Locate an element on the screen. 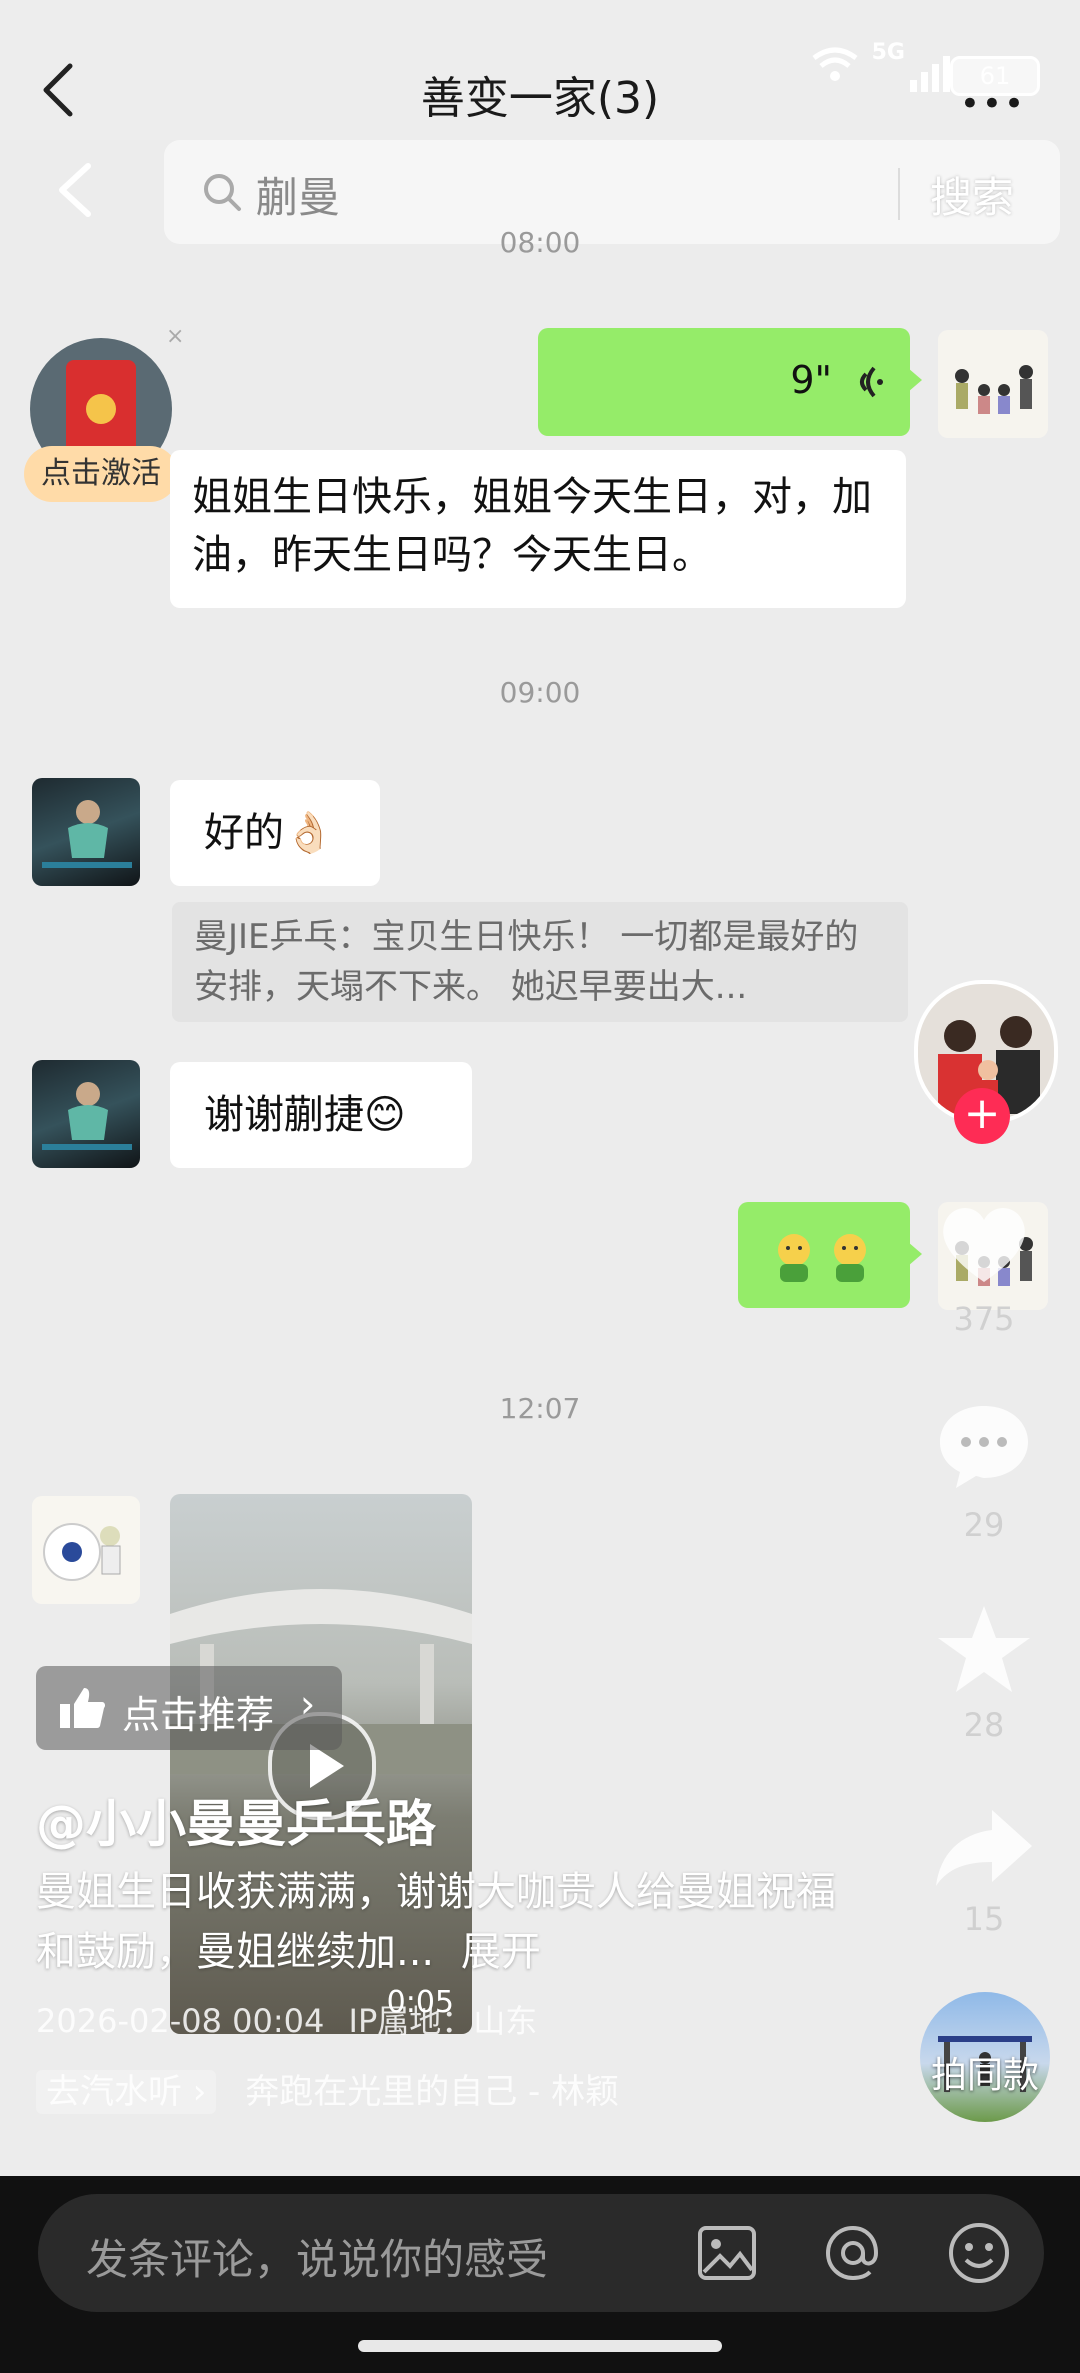  video-caption: 曼姐生日收获满满，谢谢大咖贵人给曼姐祝福和鼓励，曼姐继续加... 展开 is located at coordinates (436, 1922).